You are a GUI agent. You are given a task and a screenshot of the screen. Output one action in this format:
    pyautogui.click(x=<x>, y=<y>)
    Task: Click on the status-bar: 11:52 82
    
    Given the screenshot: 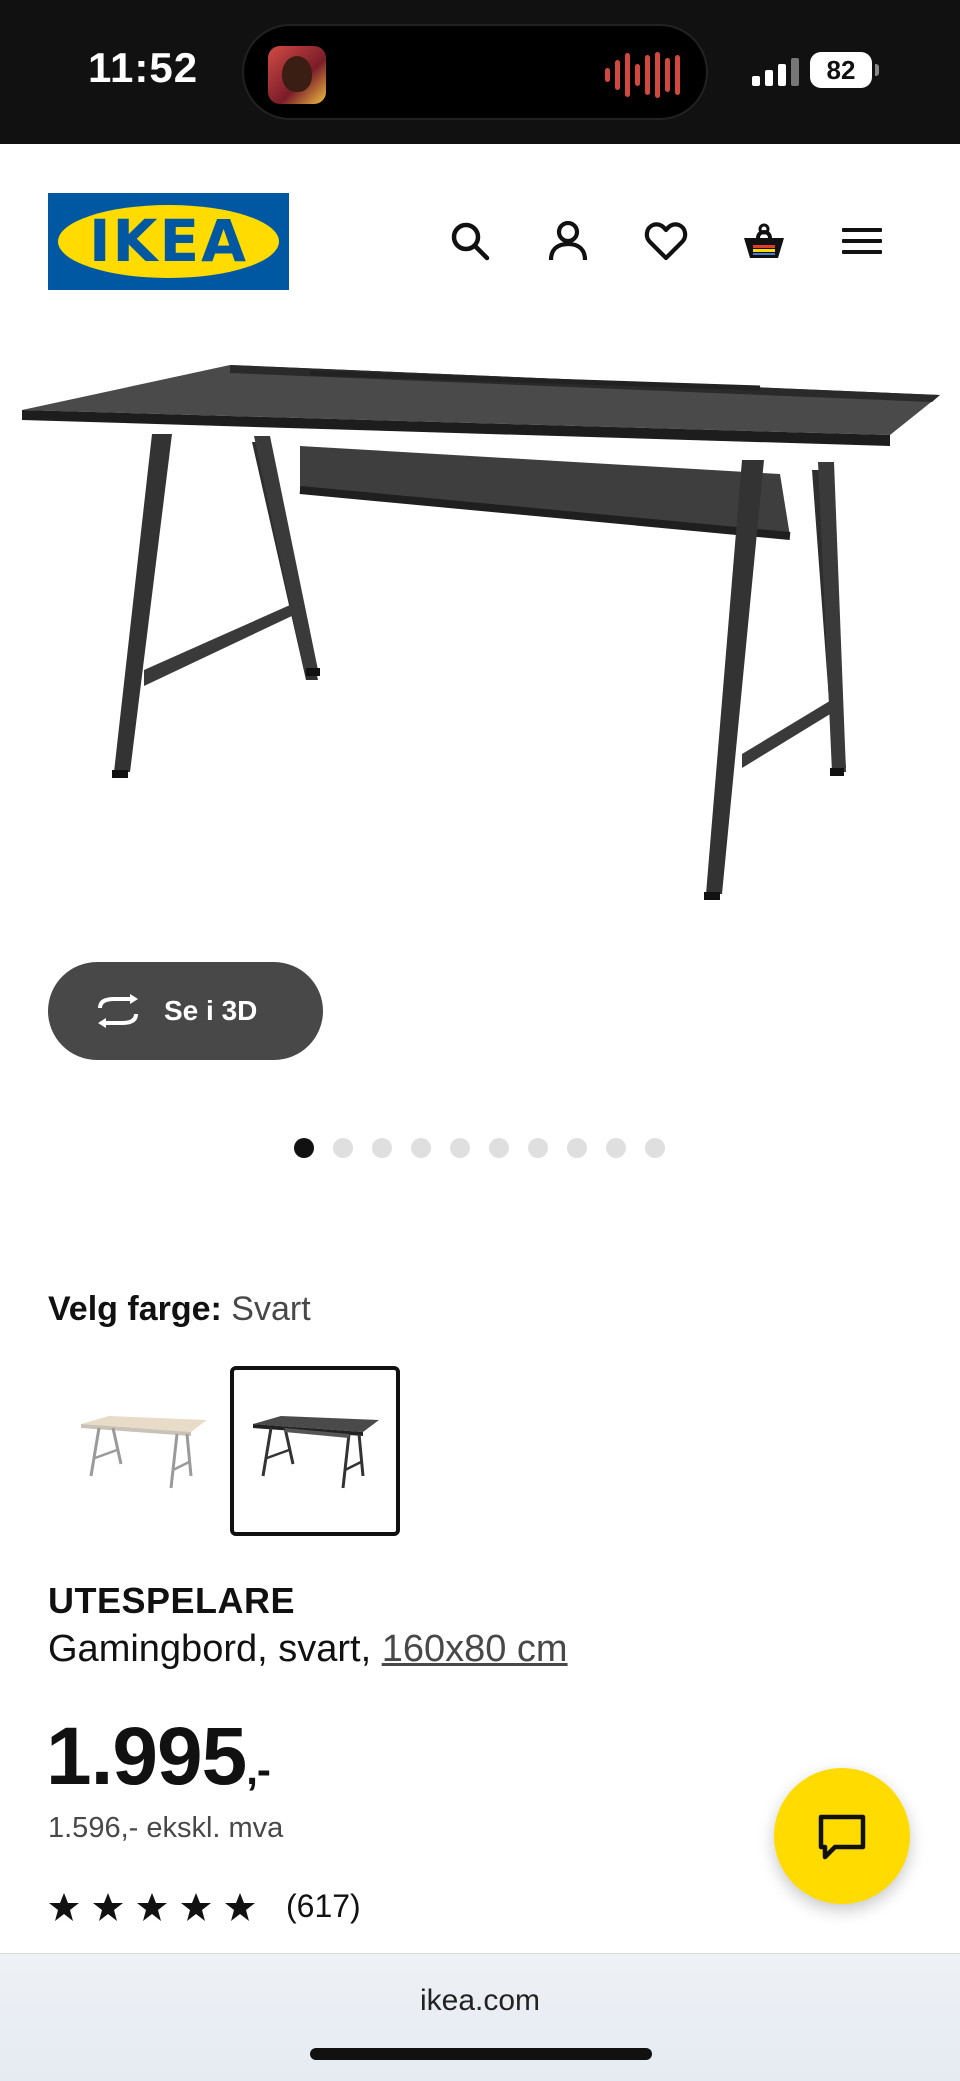 What is the action you would take?
    pyautogui.click(x=480, y=72)
    